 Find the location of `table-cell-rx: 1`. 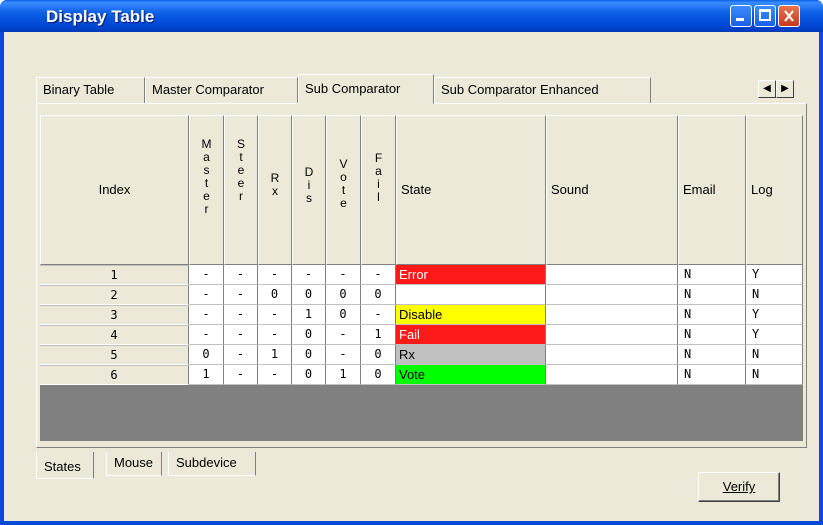

table-cell-rx: 1 is located at coordinates (275, 355).